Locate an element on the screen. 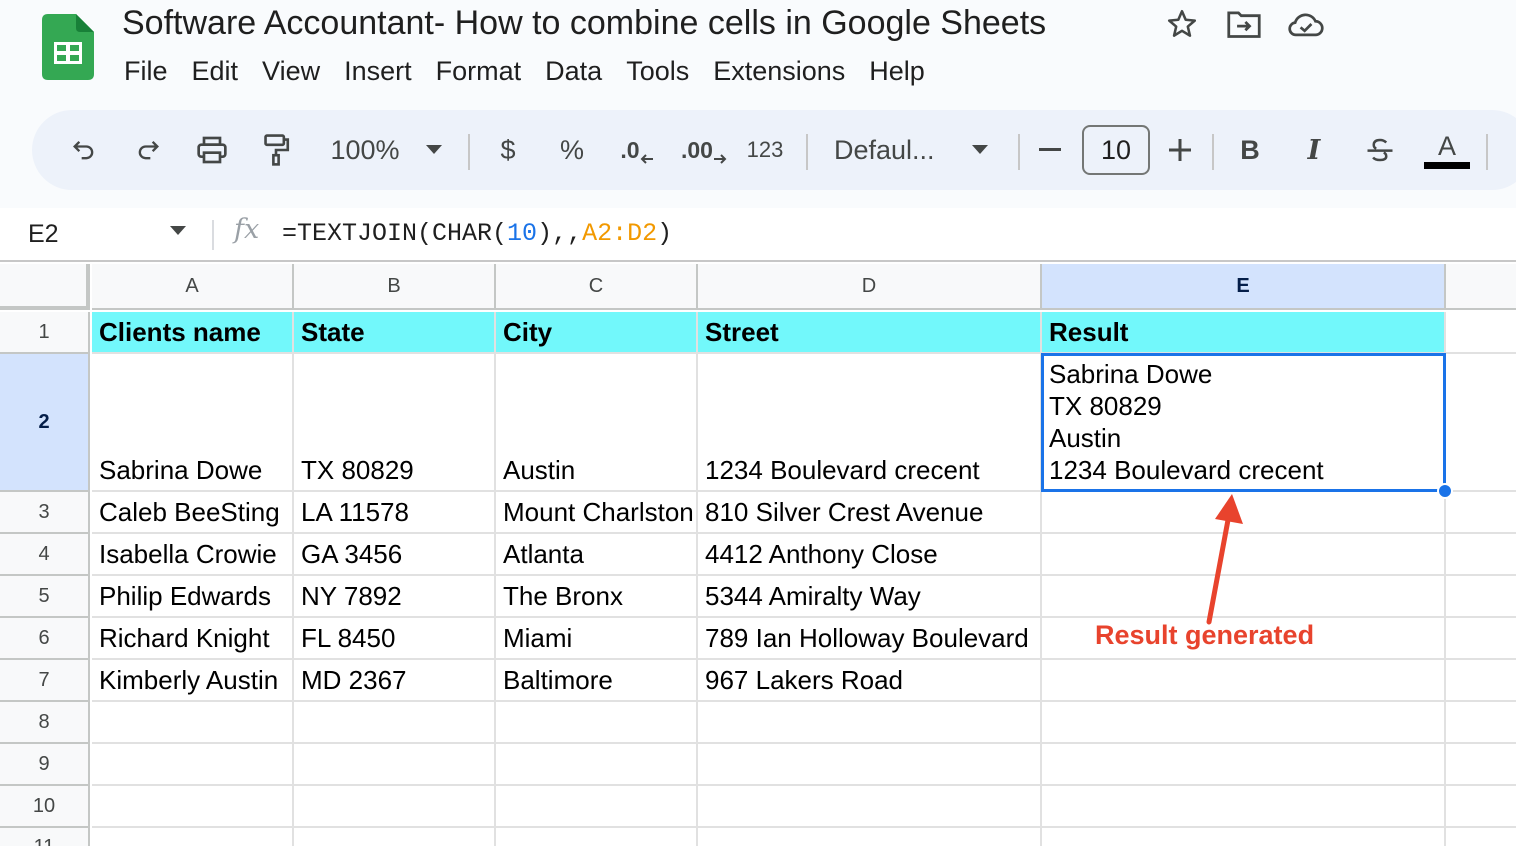  cell-c8 is located at coordinates (597, 723).